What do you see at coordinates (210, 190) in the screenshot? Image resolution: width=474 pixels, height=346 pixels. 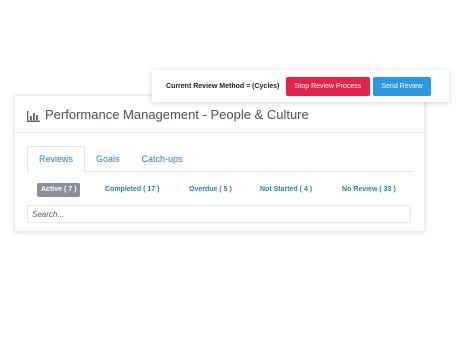 I see `filter-overdue: Overdue ( 5 )` at bounding box center [210, 190].